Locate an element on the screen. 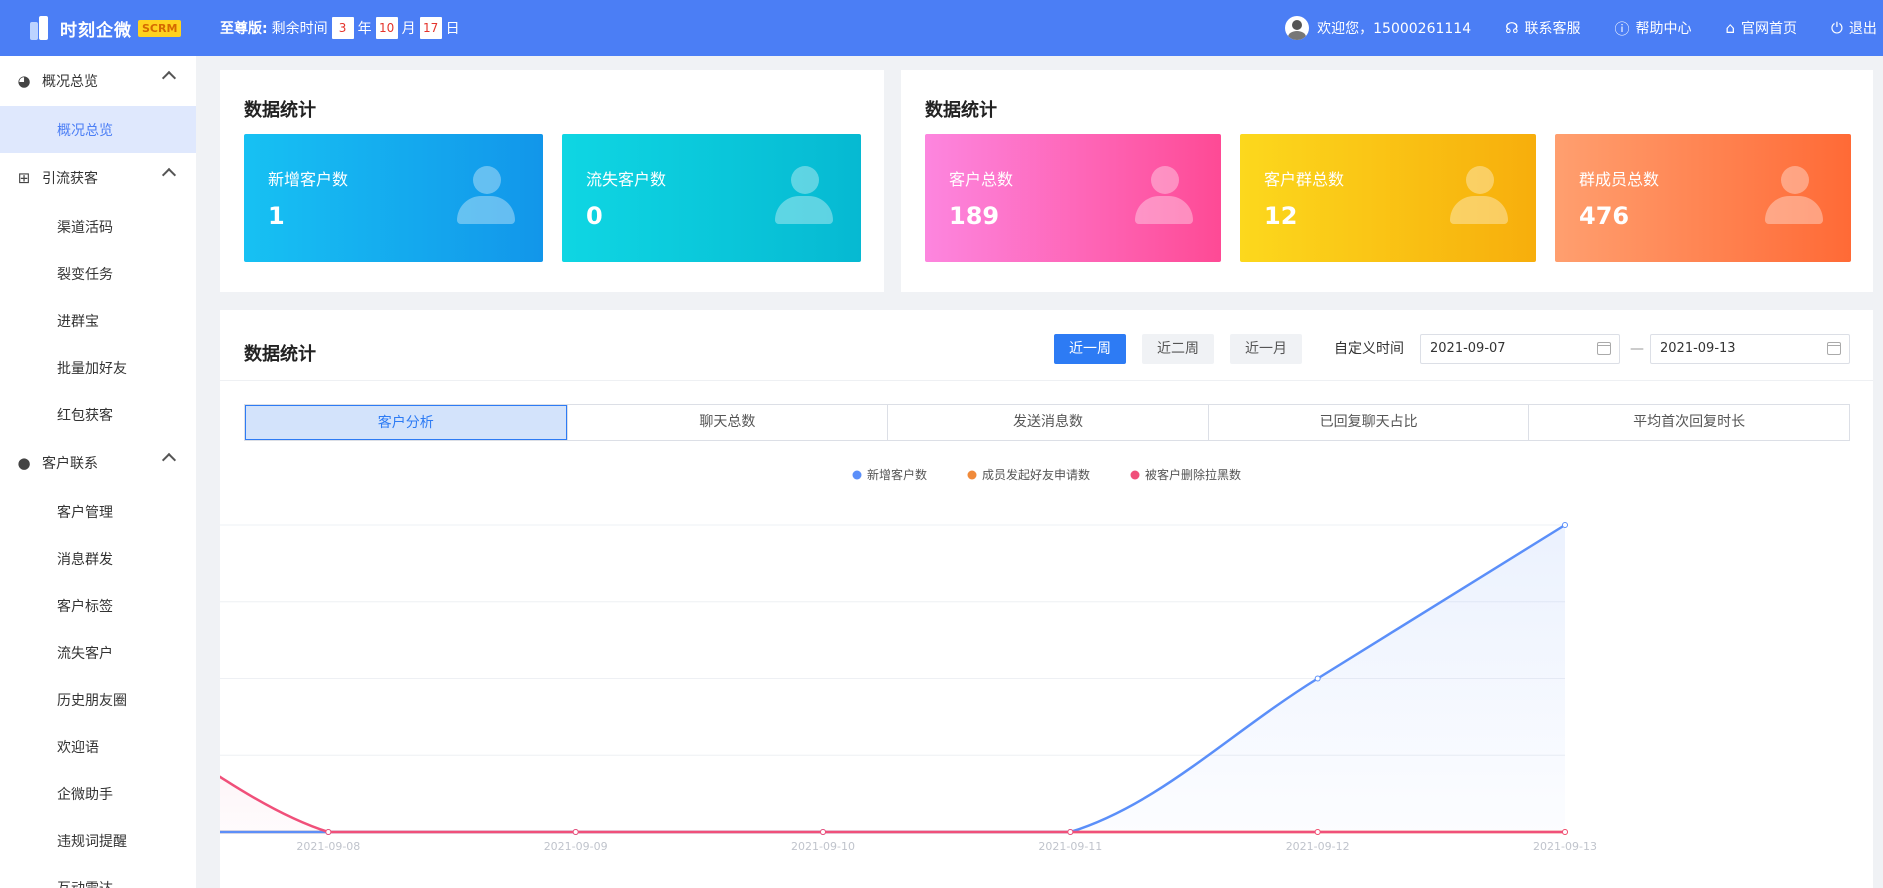 This screenshot has width=1883, height=888. stat-new-customers: 新增客户数 1 is located at coordinates (393, 198).